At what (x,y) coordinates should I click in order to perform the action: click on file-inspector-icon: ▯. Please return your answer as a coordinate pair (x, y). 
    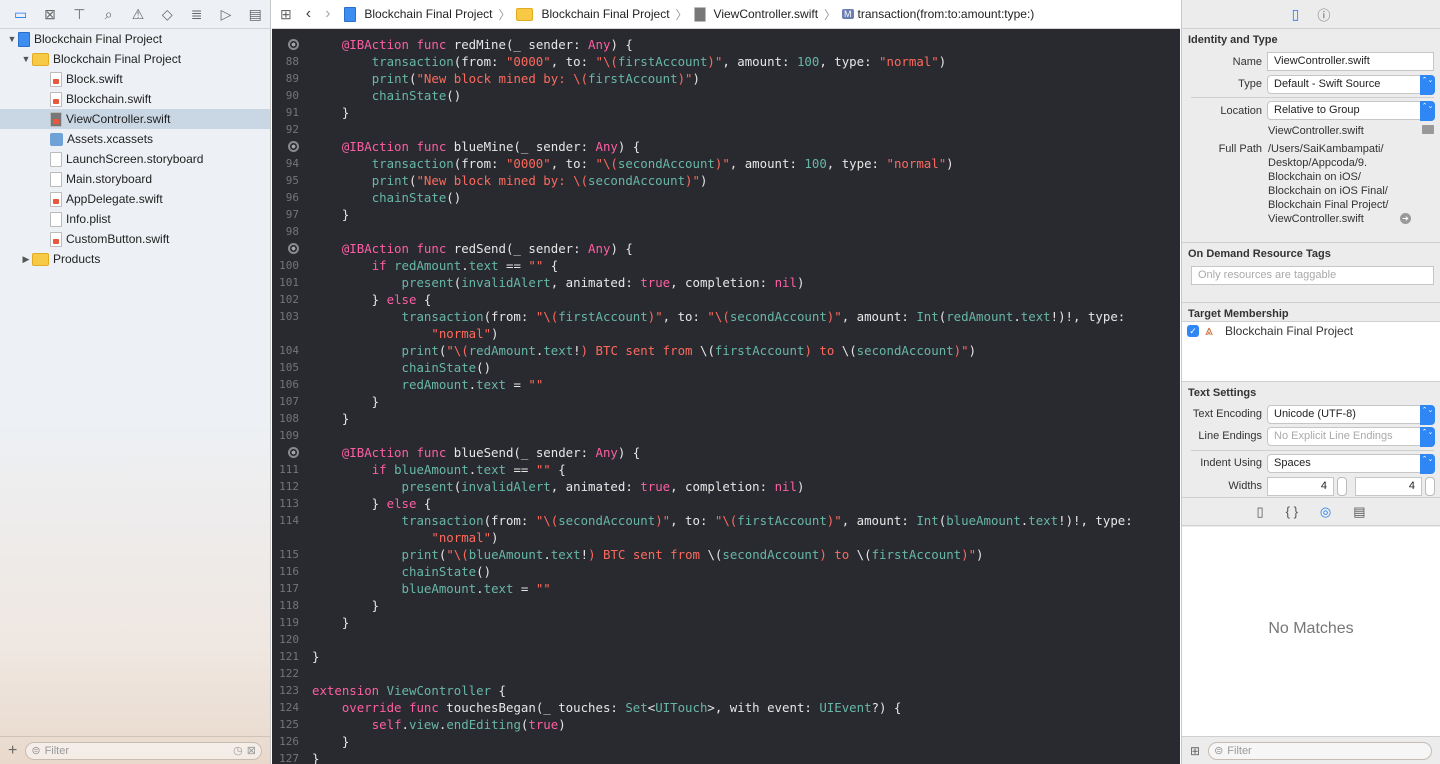
    Looking at the image, I should click on (1296, 14).